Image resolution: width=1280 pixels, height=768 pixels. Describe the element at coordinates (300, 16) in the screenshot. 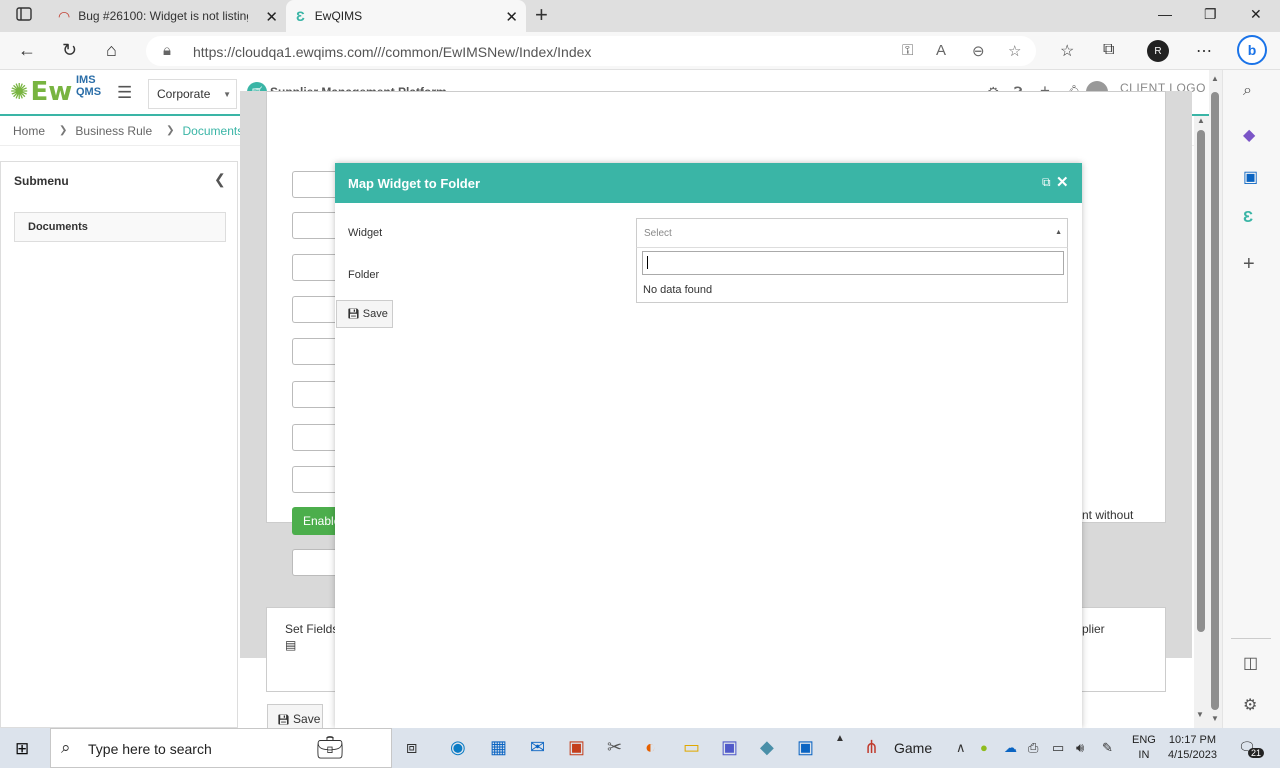

I see `ewqims-favicon-icon: Ɛ` at that location.